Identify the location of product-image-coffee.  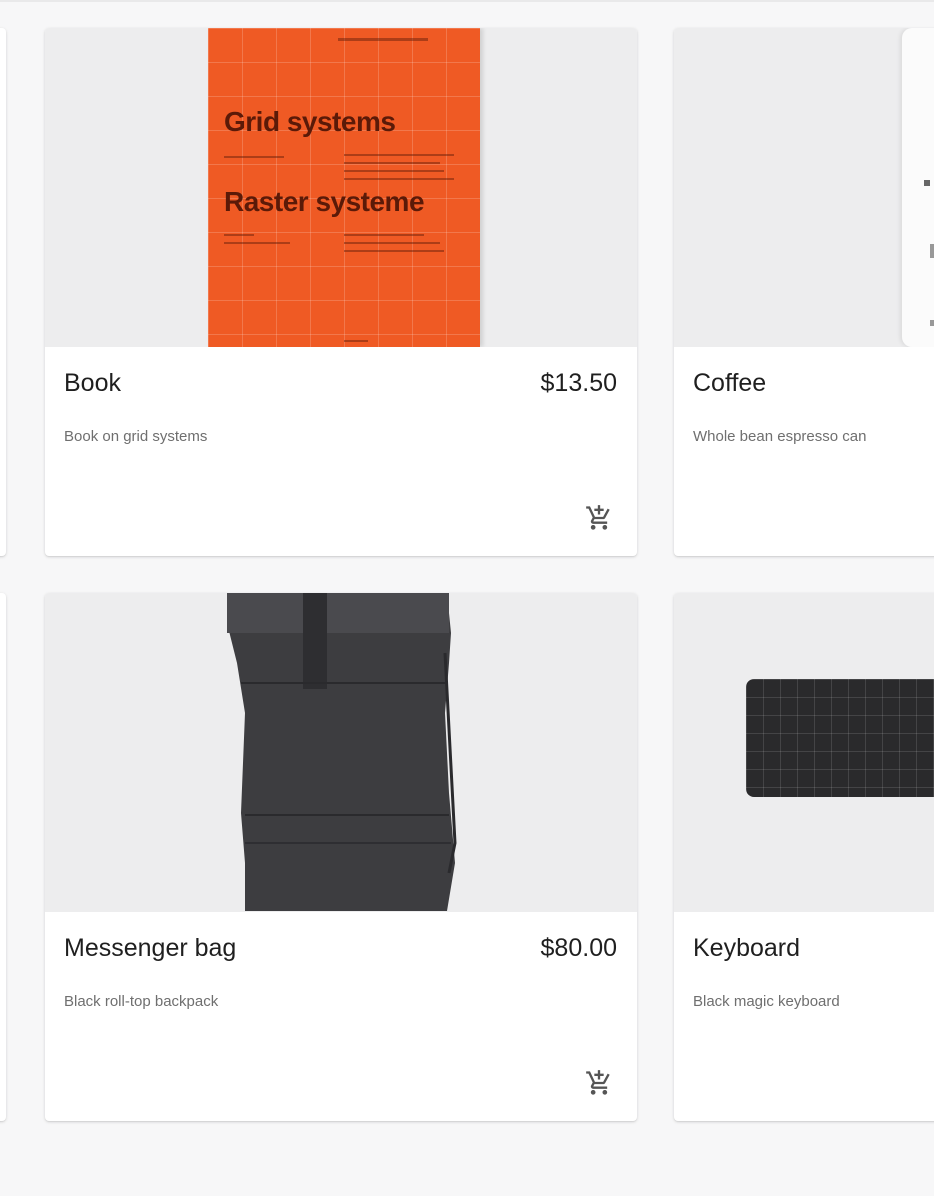
(804, 187).